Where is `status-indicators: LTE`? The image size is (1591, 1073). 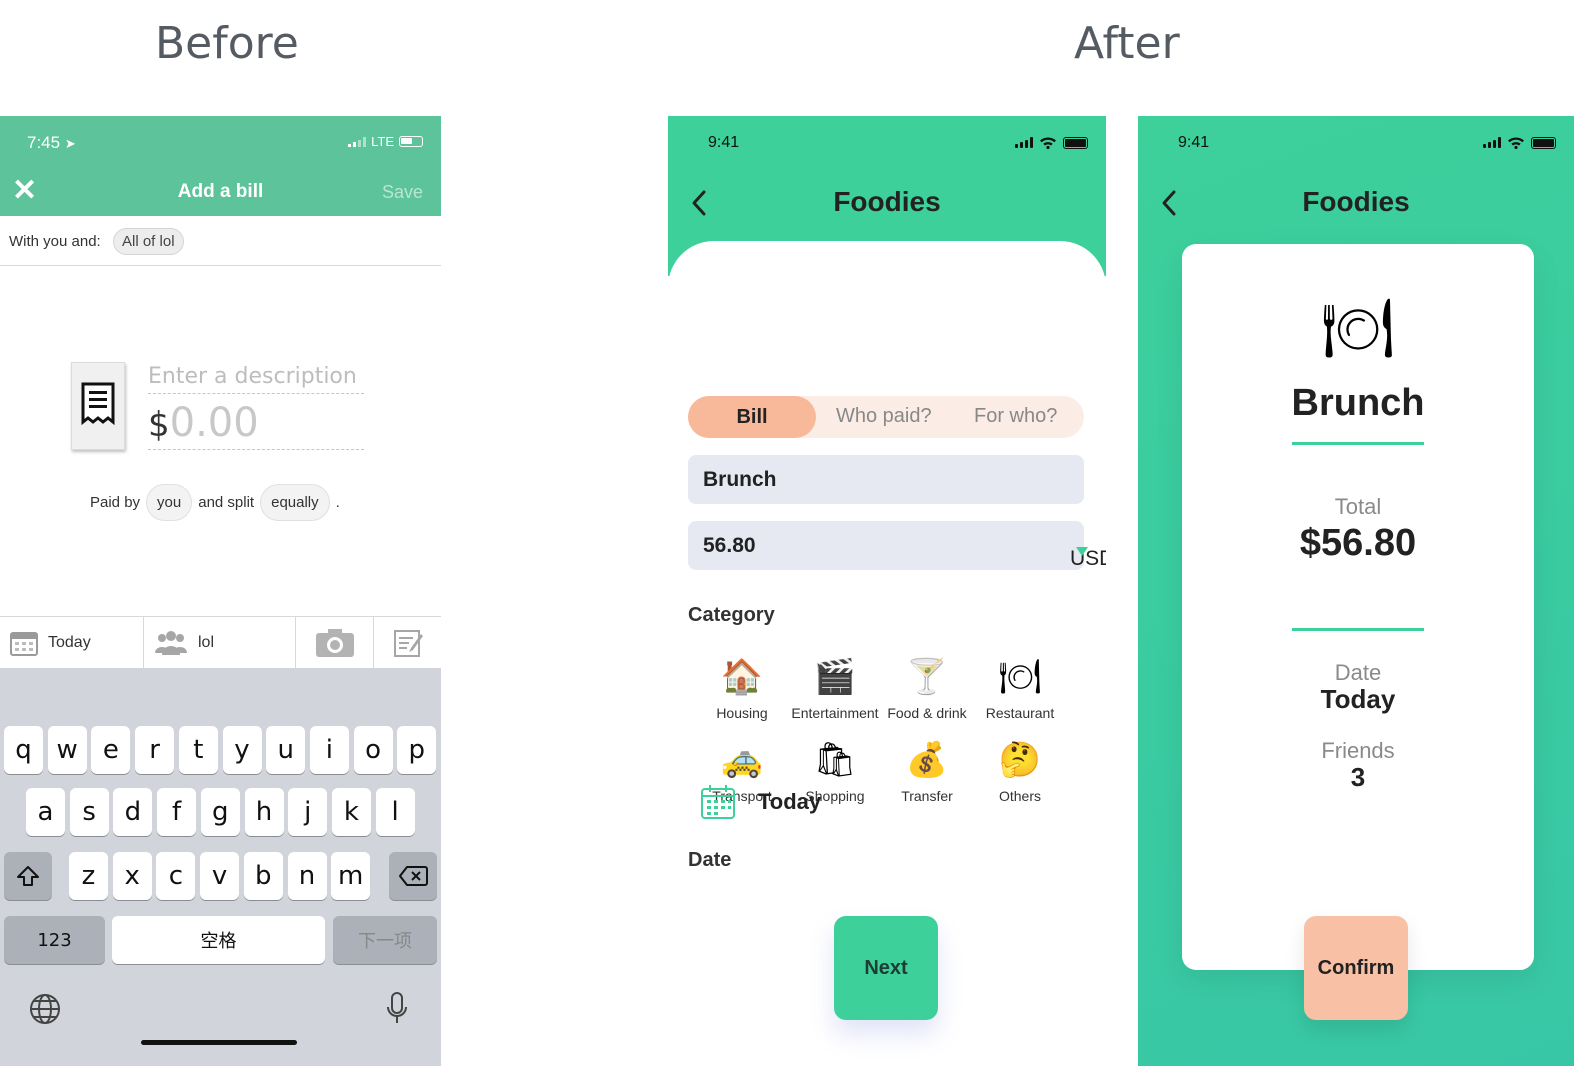
status-indicators: LTE is located at coordinates (385, 141).